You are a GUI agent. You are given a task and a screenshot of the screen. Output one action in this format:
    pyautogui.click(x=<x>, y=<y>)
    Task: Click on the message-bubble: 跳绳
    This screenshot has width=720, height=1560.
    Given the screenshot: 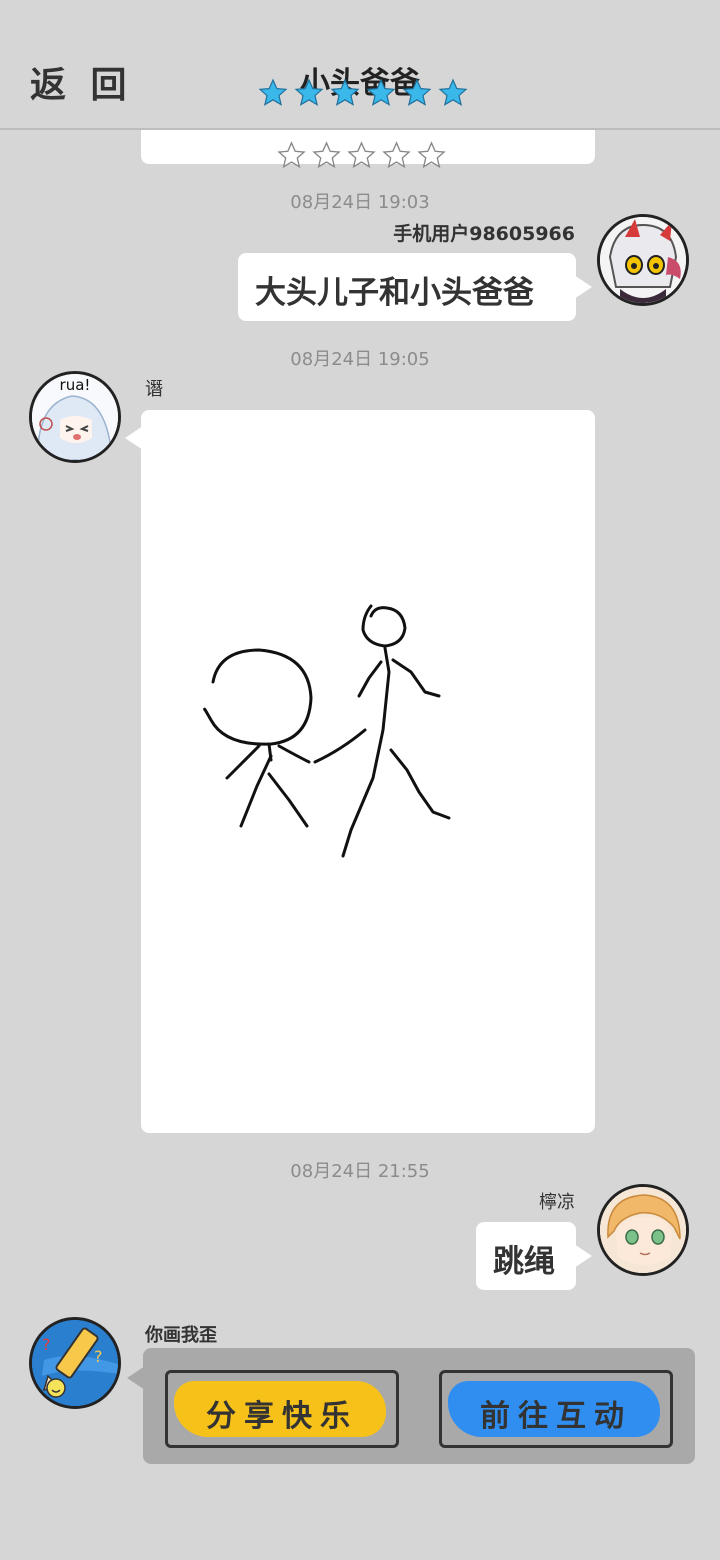 What is the action you would take?
    pyautogui.click(x=534, y=1256)
    